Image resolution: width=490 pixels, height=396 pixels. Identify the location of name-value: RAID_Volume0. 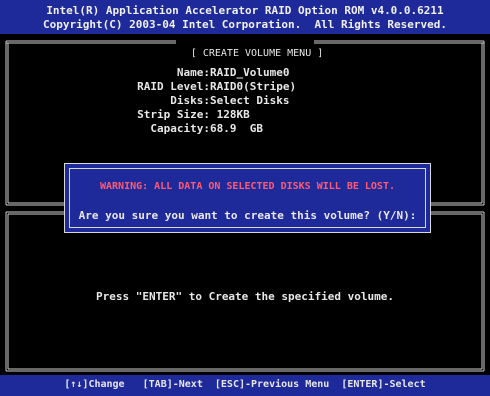
(249, 73).